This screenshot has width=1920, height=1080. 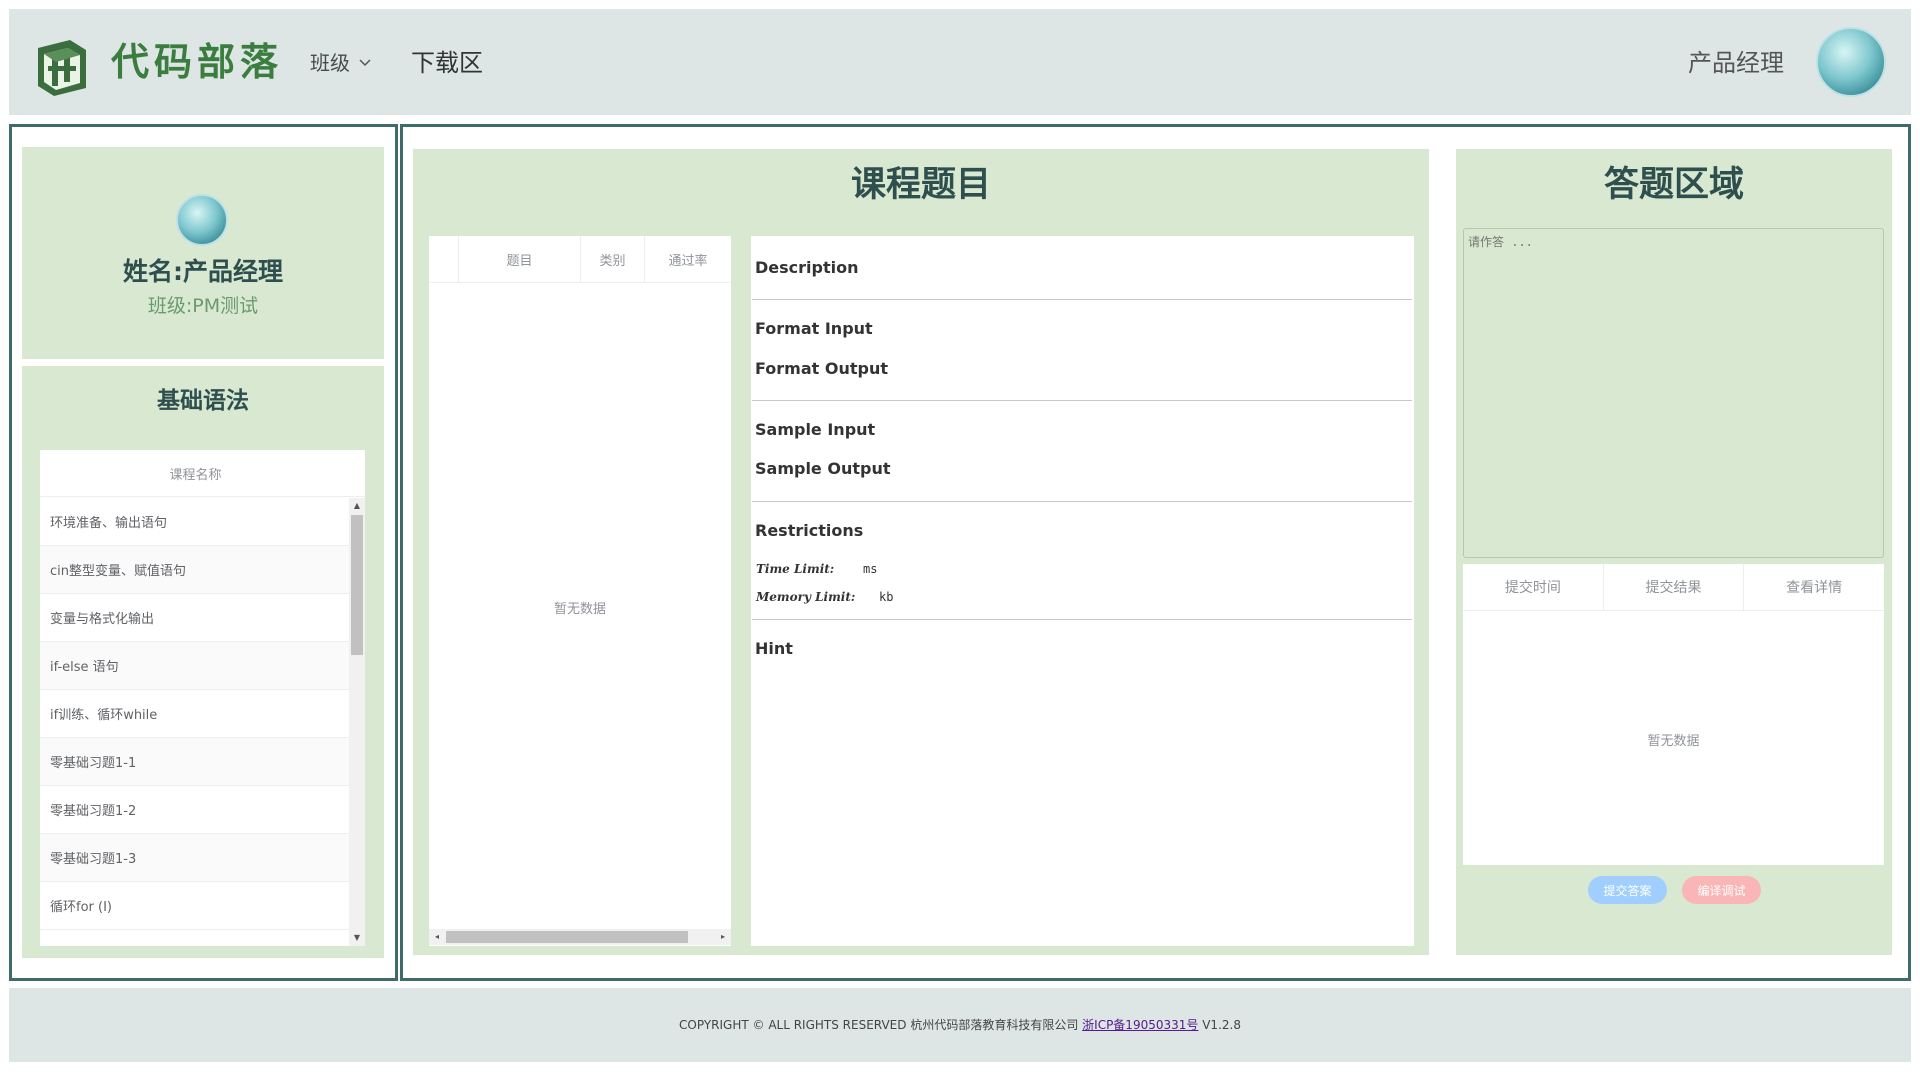 What do you see at coordinates (886, 597) in the screenshot?
I see `memory-limit-unit: kb` at bounding box center [886, 597].